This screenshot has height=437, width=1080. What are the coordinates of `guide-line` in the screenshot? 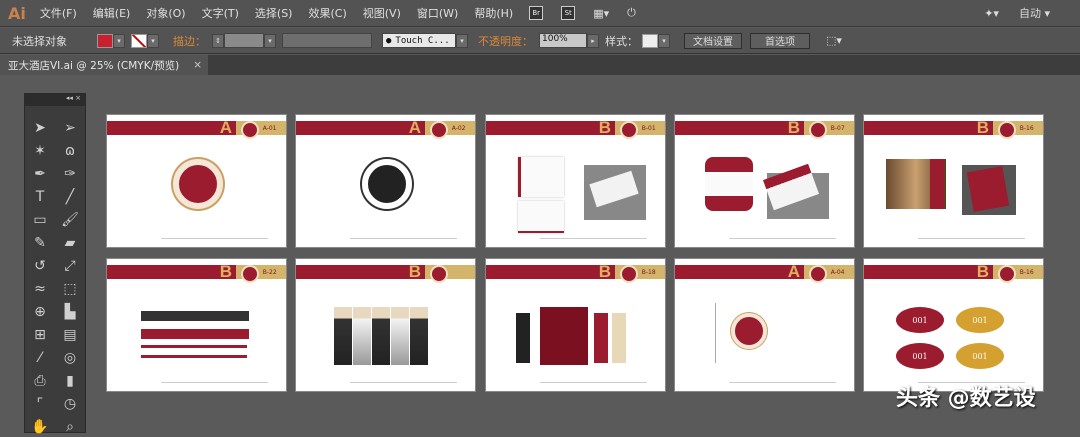 It's located at (715, 333).